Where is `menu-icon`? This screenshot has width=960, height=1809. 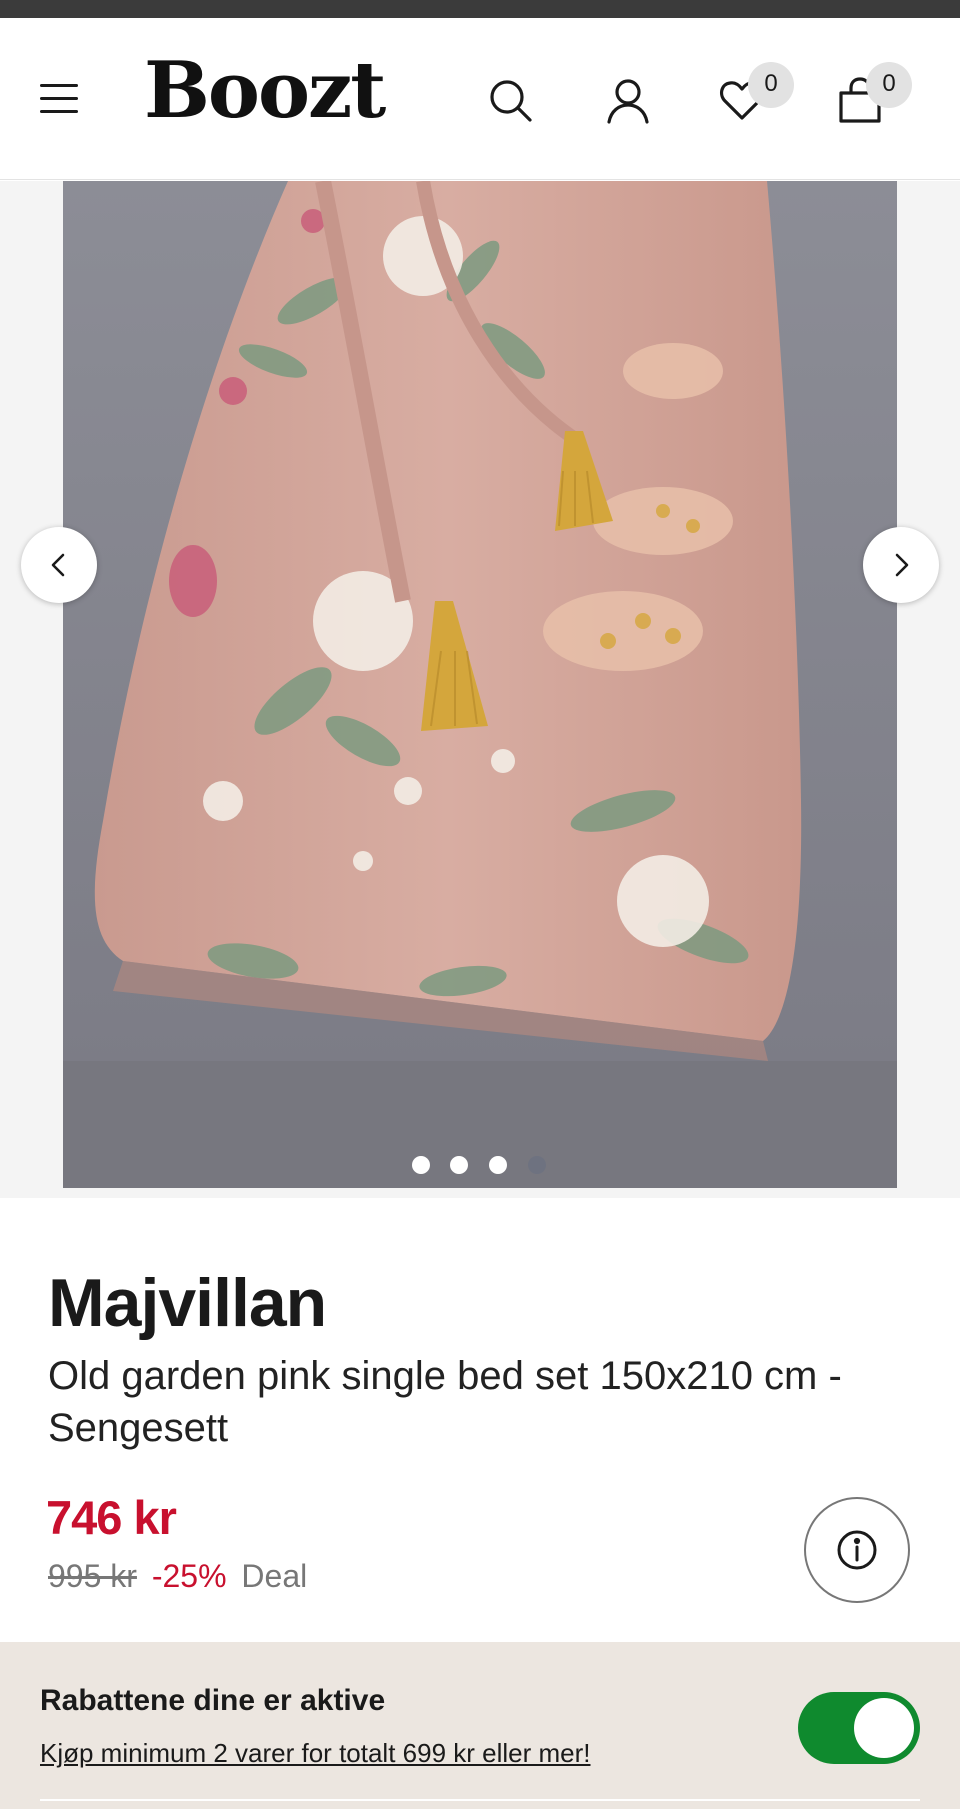 menu-icon is located at coordinates (59, 99).